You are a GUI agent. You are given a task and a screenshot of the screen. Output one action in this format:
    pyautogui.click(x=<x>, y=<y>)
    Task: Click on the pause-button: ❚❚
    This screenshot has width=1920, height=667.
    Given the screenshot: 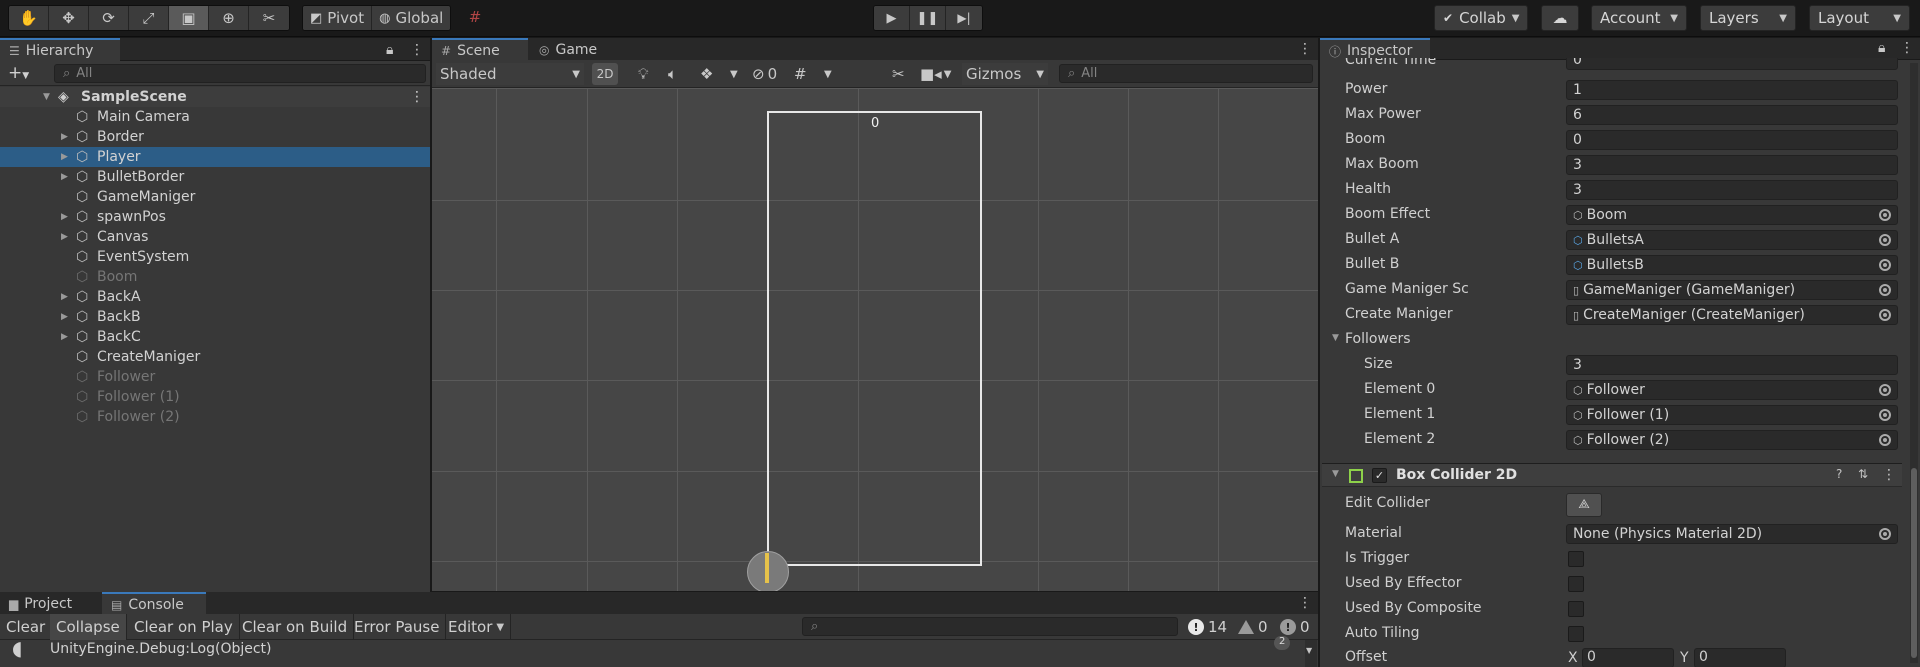 What is the action you would take?
    pyautogui.click(x=928, y=18)
    